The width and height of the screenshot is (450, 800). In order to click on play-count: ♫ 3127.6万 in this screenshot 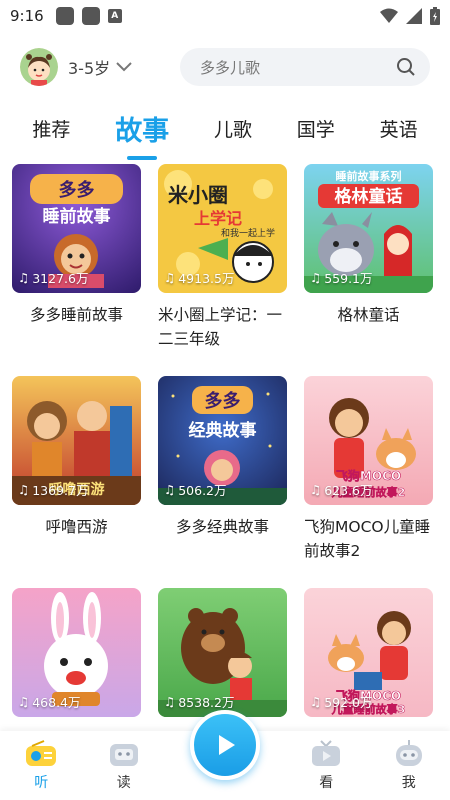, I will do `click(53, 278)`.